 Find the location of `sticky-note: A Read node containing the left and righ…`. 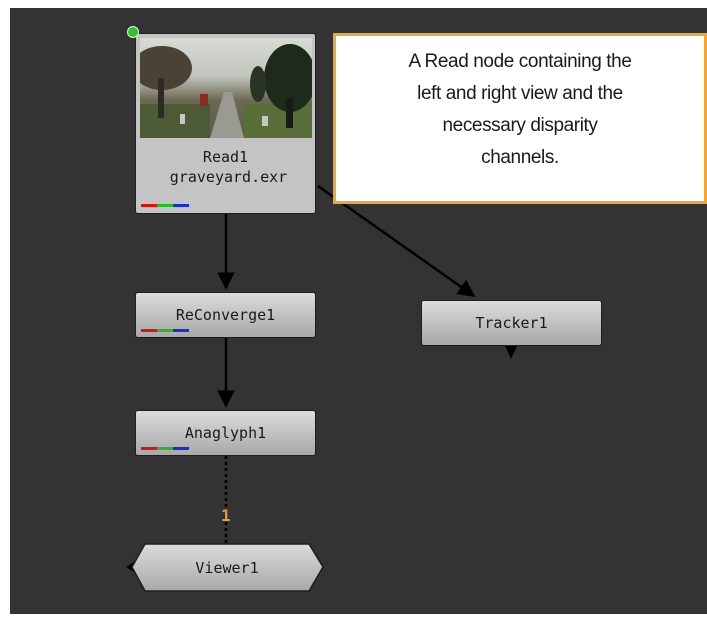

sticky-note: A Read node containing the left and righ… is located at coordinates (520, 118).